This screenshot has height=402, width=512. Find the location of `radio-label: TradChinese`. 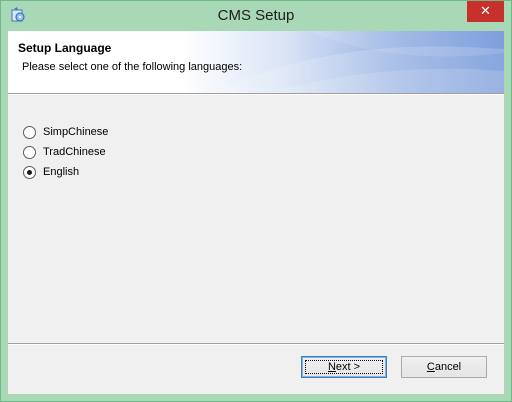

radio-label: TradChinese is located at coordinates (74, 152).